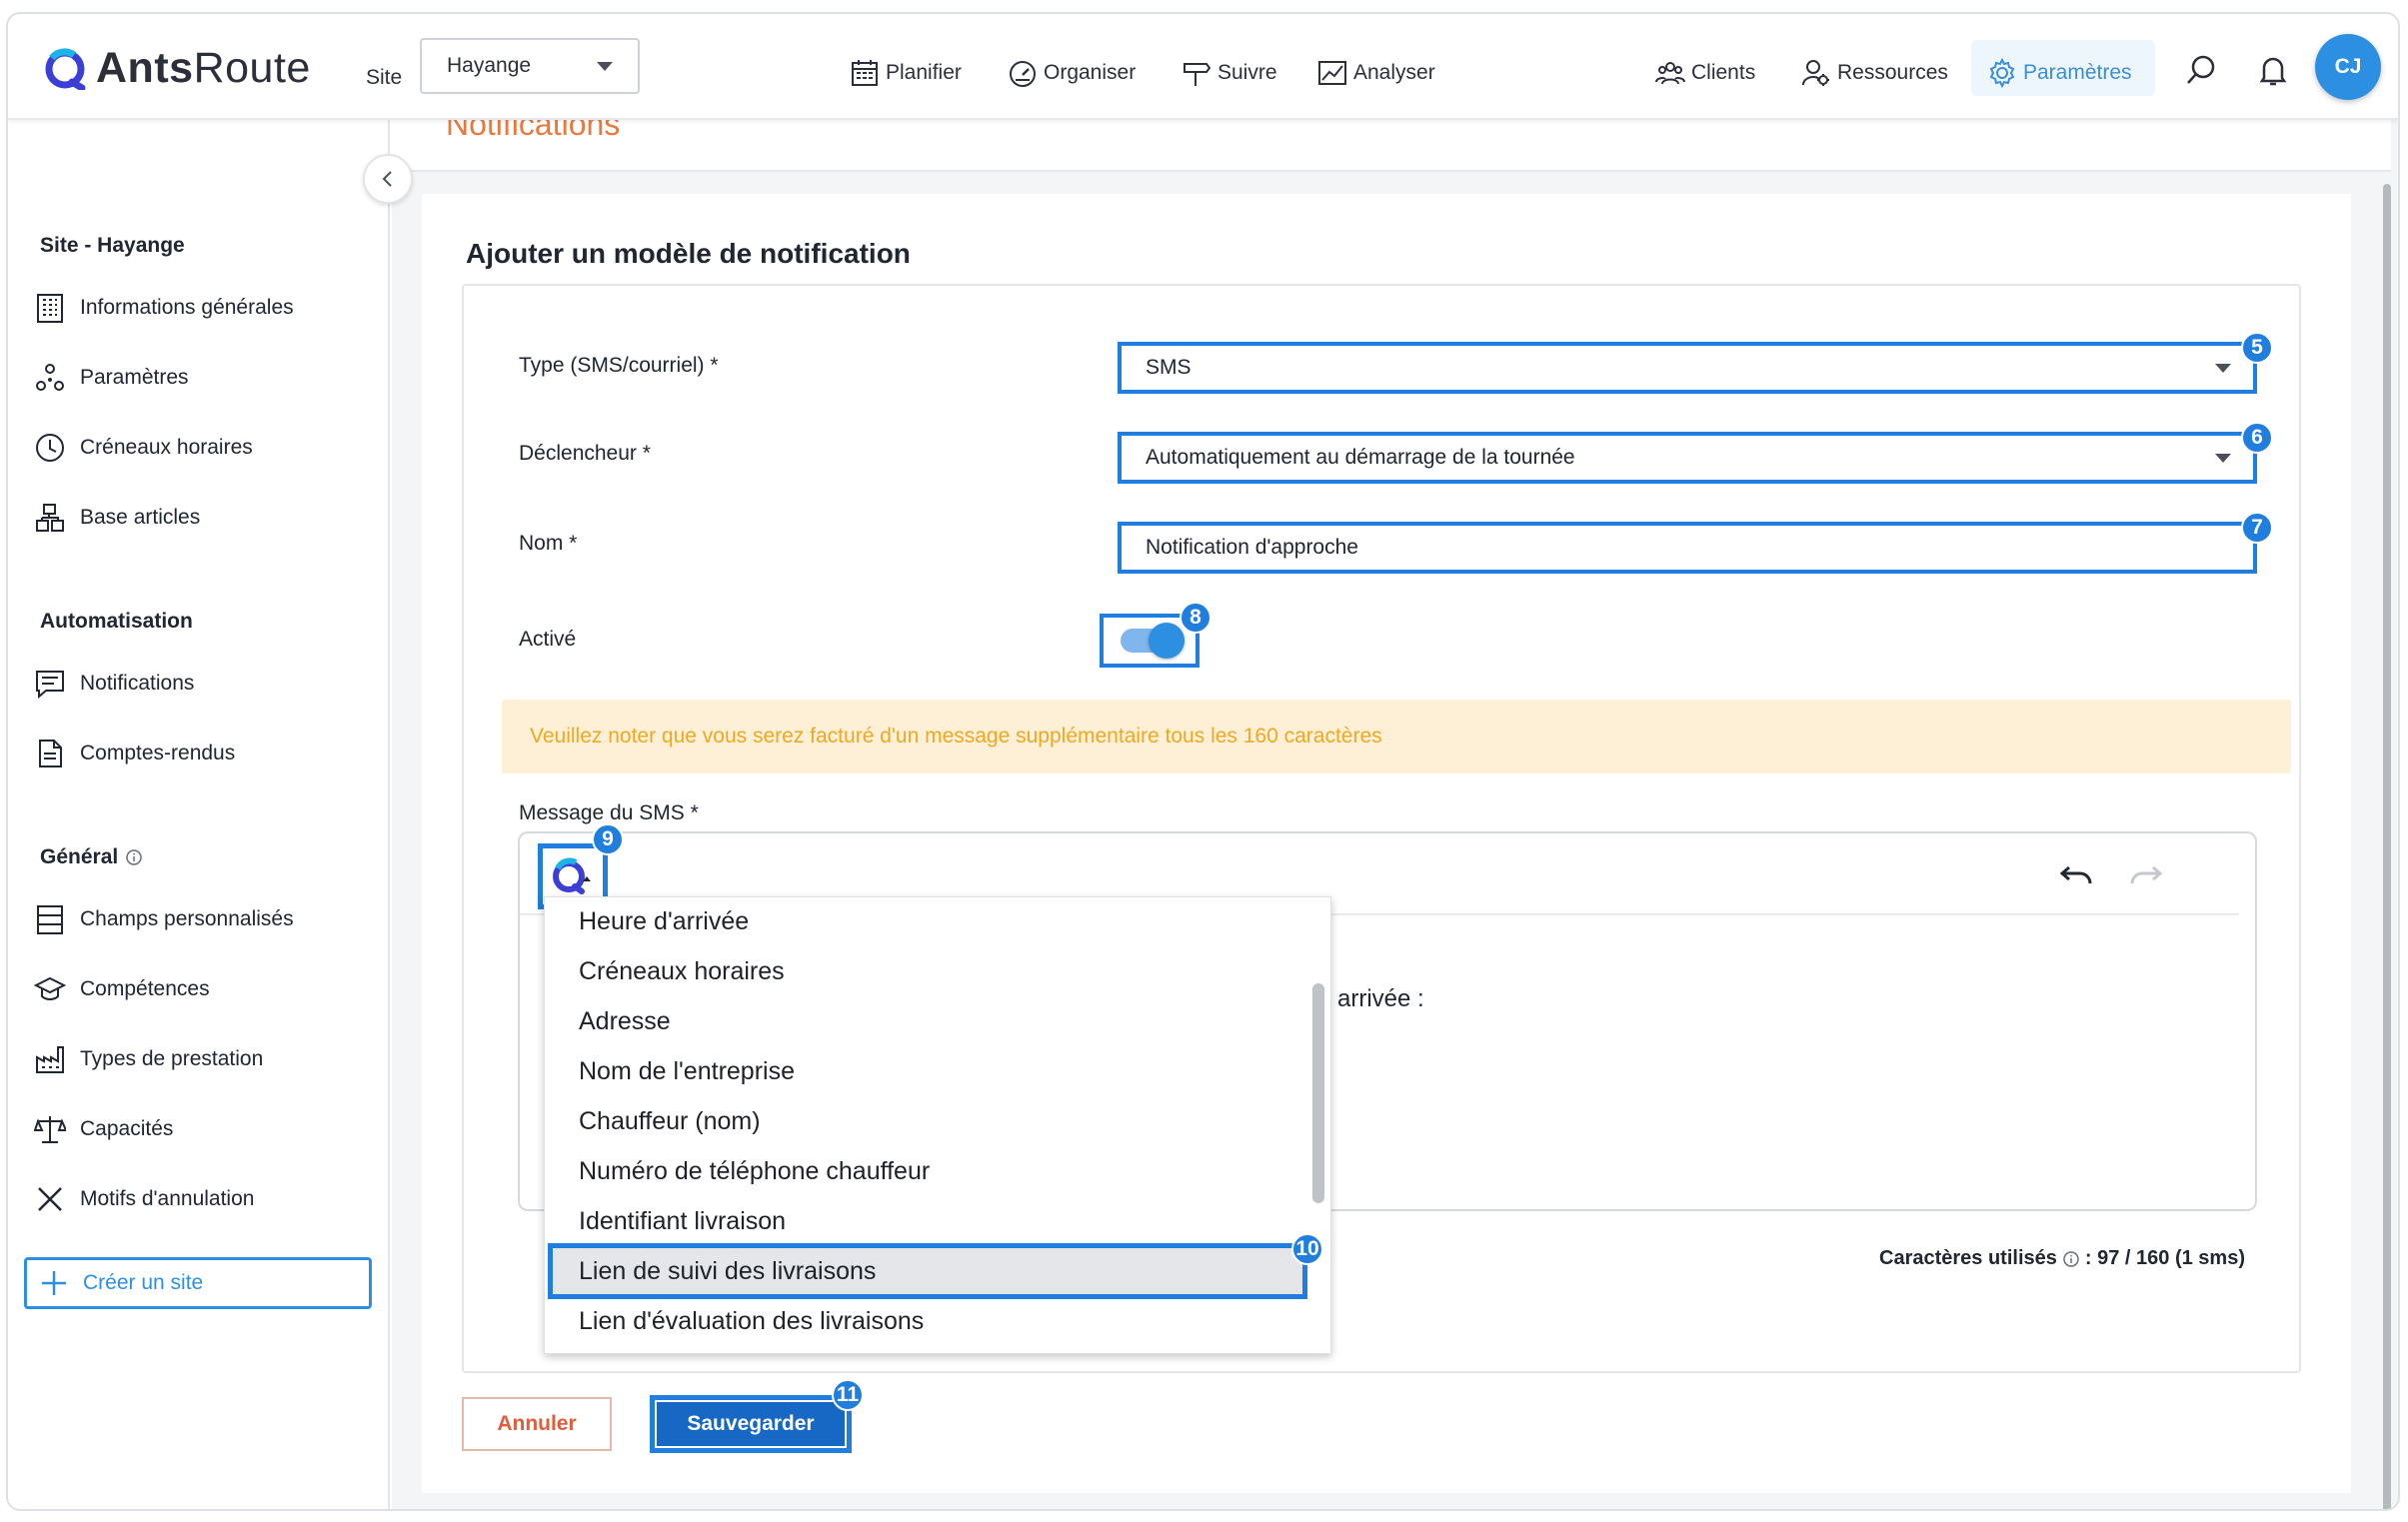  Describe the element at coordinates (50, 686) in the screenshot. I see `message-icon` at that location.